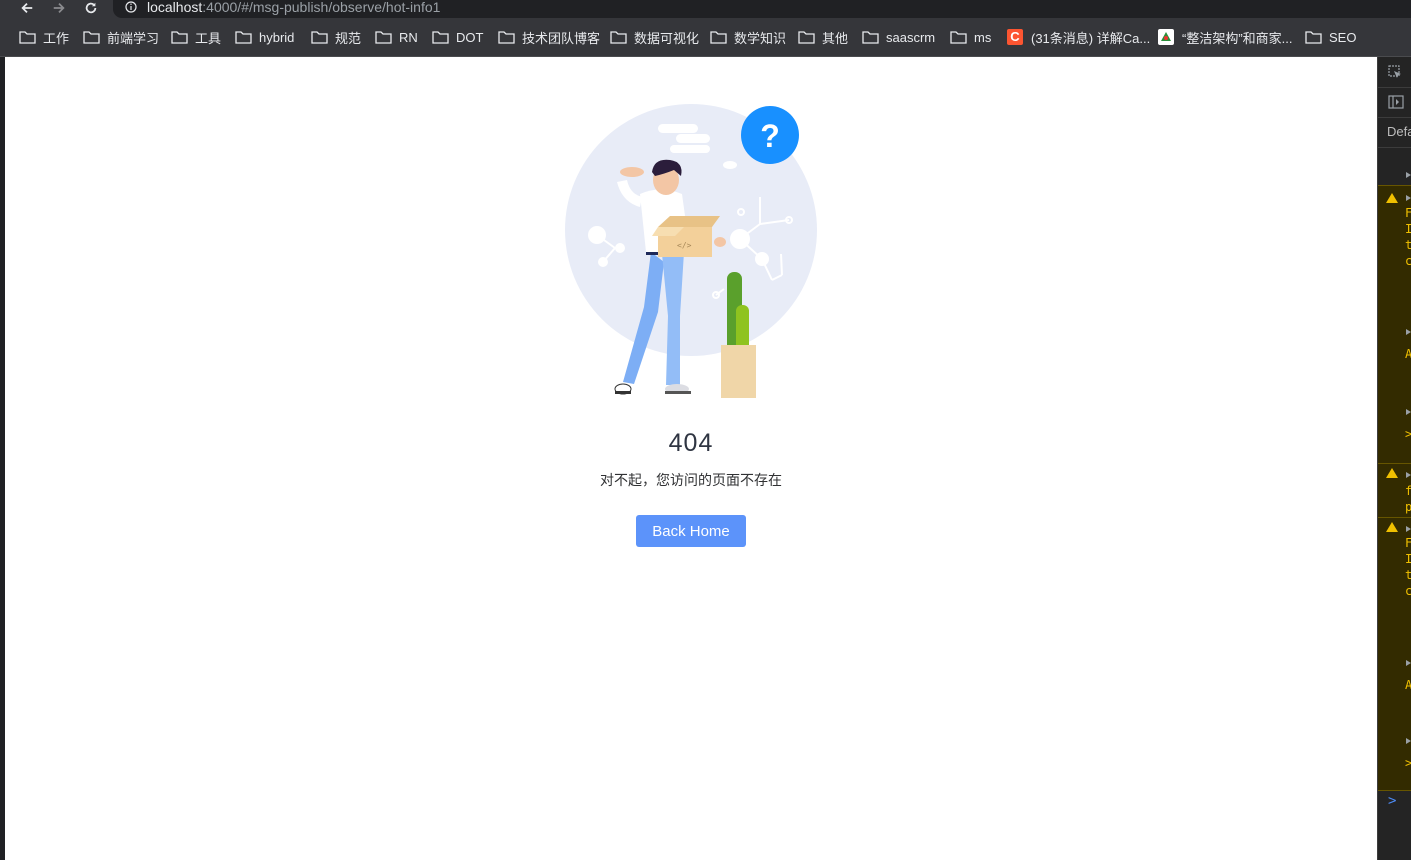  I want to click on devtools-toolbar, so click(1394, 72).